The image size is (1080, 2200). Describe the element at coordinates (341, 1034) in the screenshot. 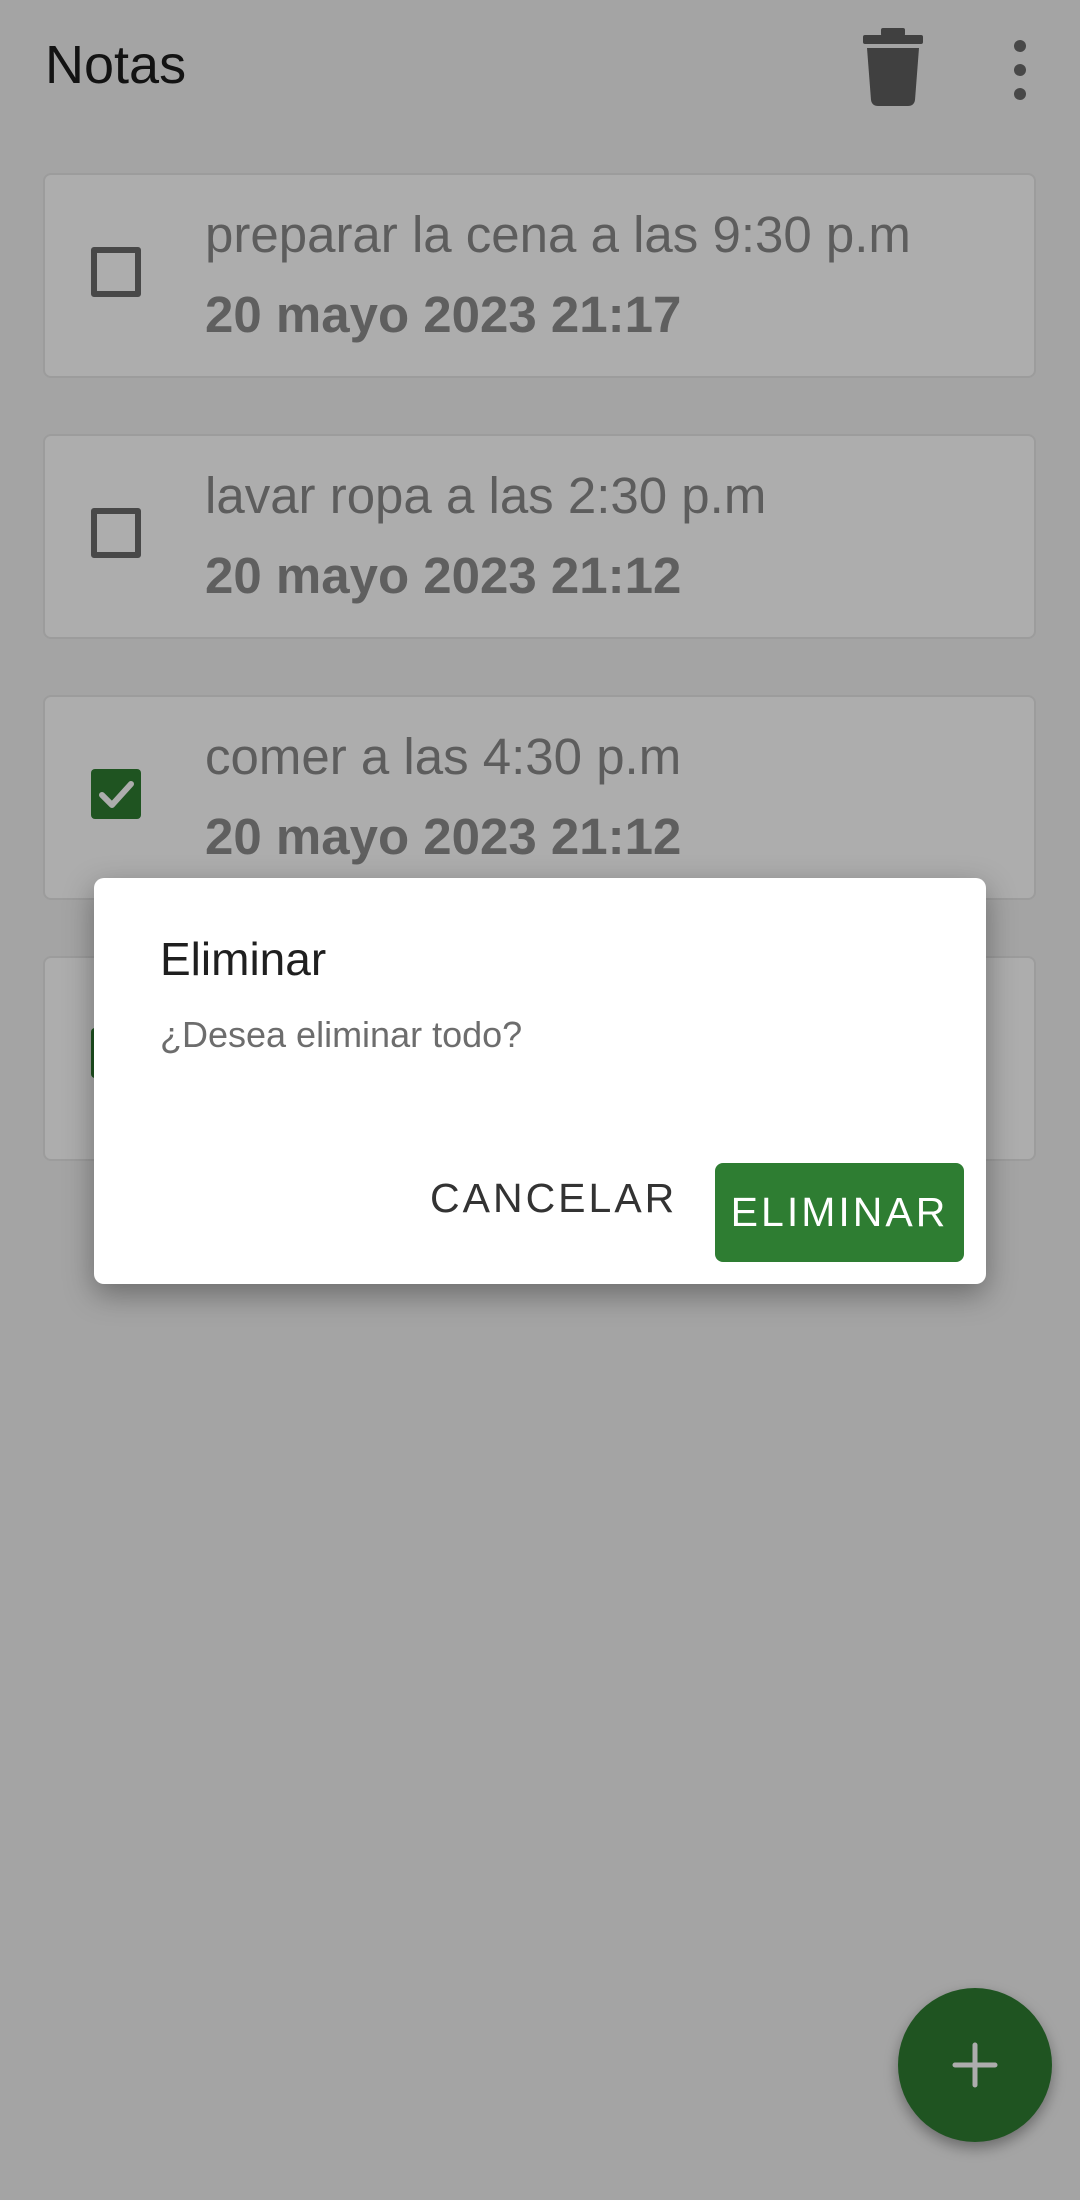

I see `dialog-message: ¿Desea eliminar todo?` at that location.